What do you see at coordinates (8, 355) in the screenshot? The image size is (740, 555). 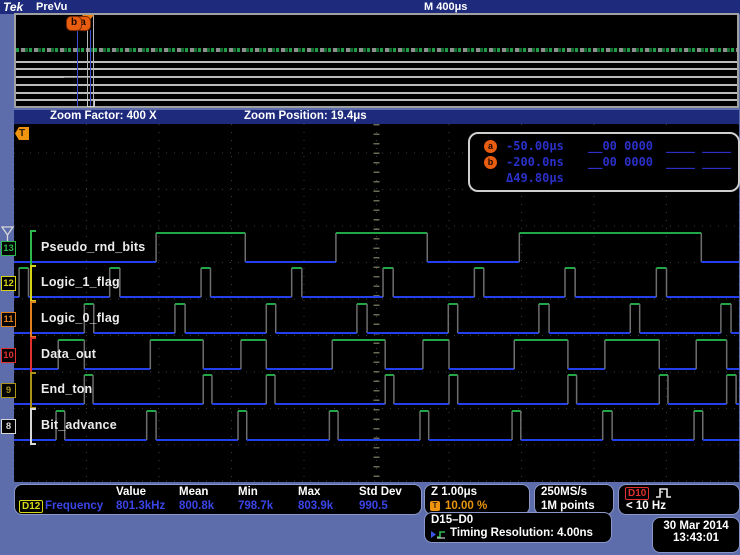 I see `channel-number-badge: 10` at bounding box center [8, 355].